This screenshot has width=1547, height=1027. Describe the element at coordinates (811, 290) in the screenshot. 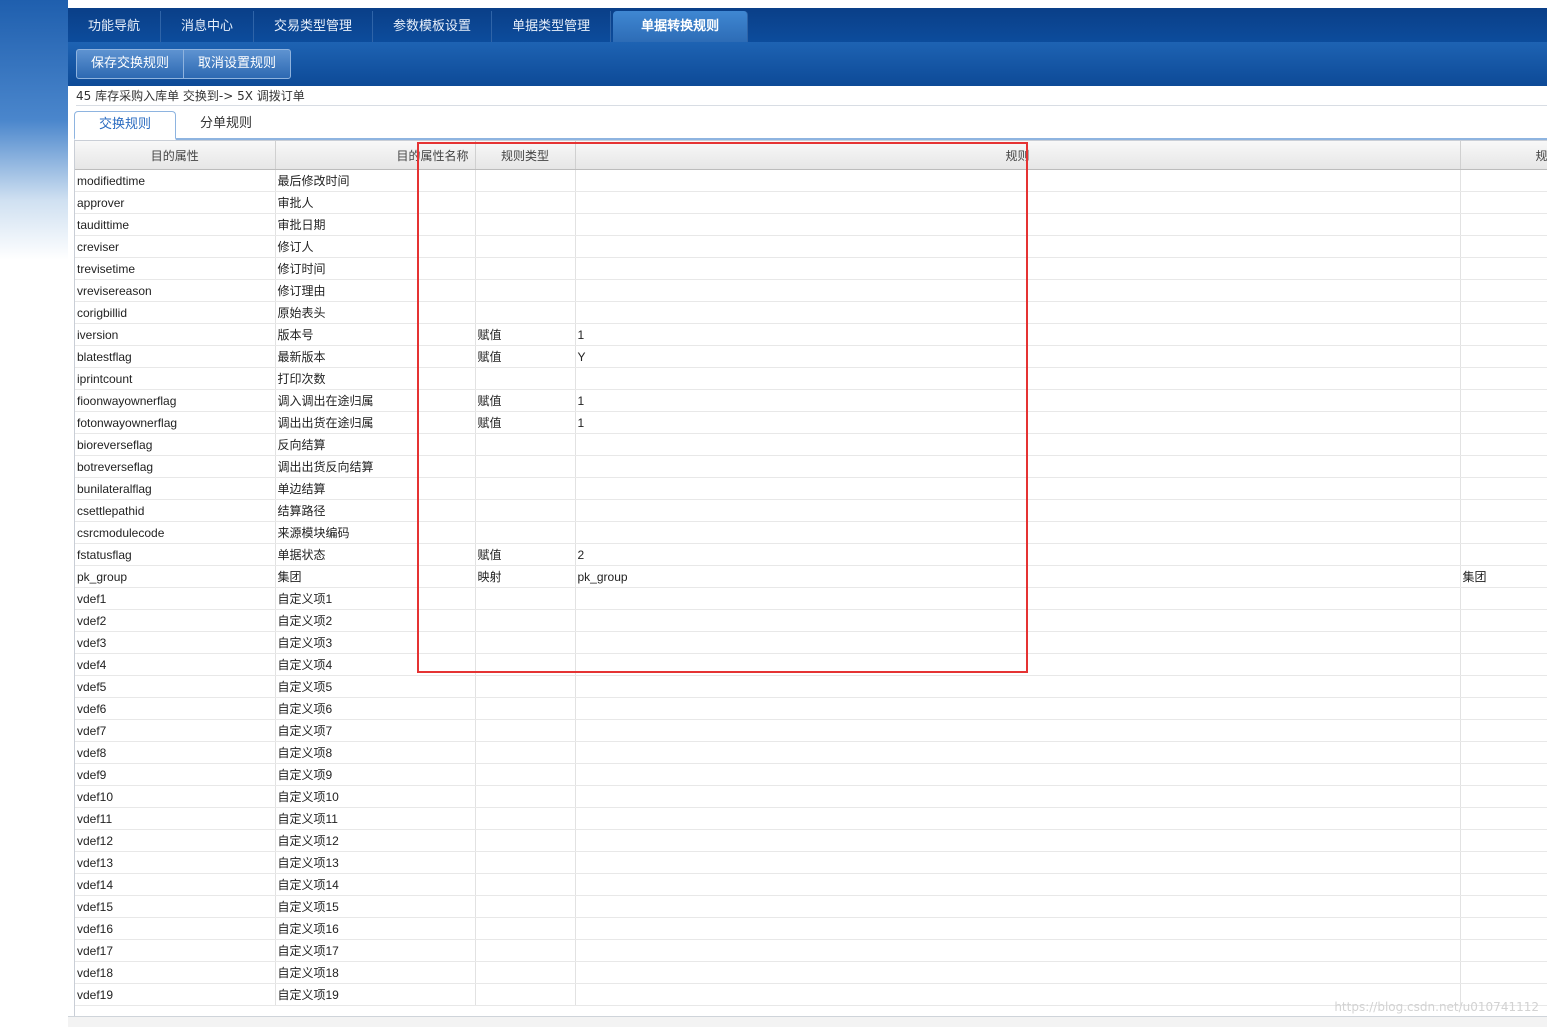

I see `table-row: vrevisereason 修订理由` at that location.